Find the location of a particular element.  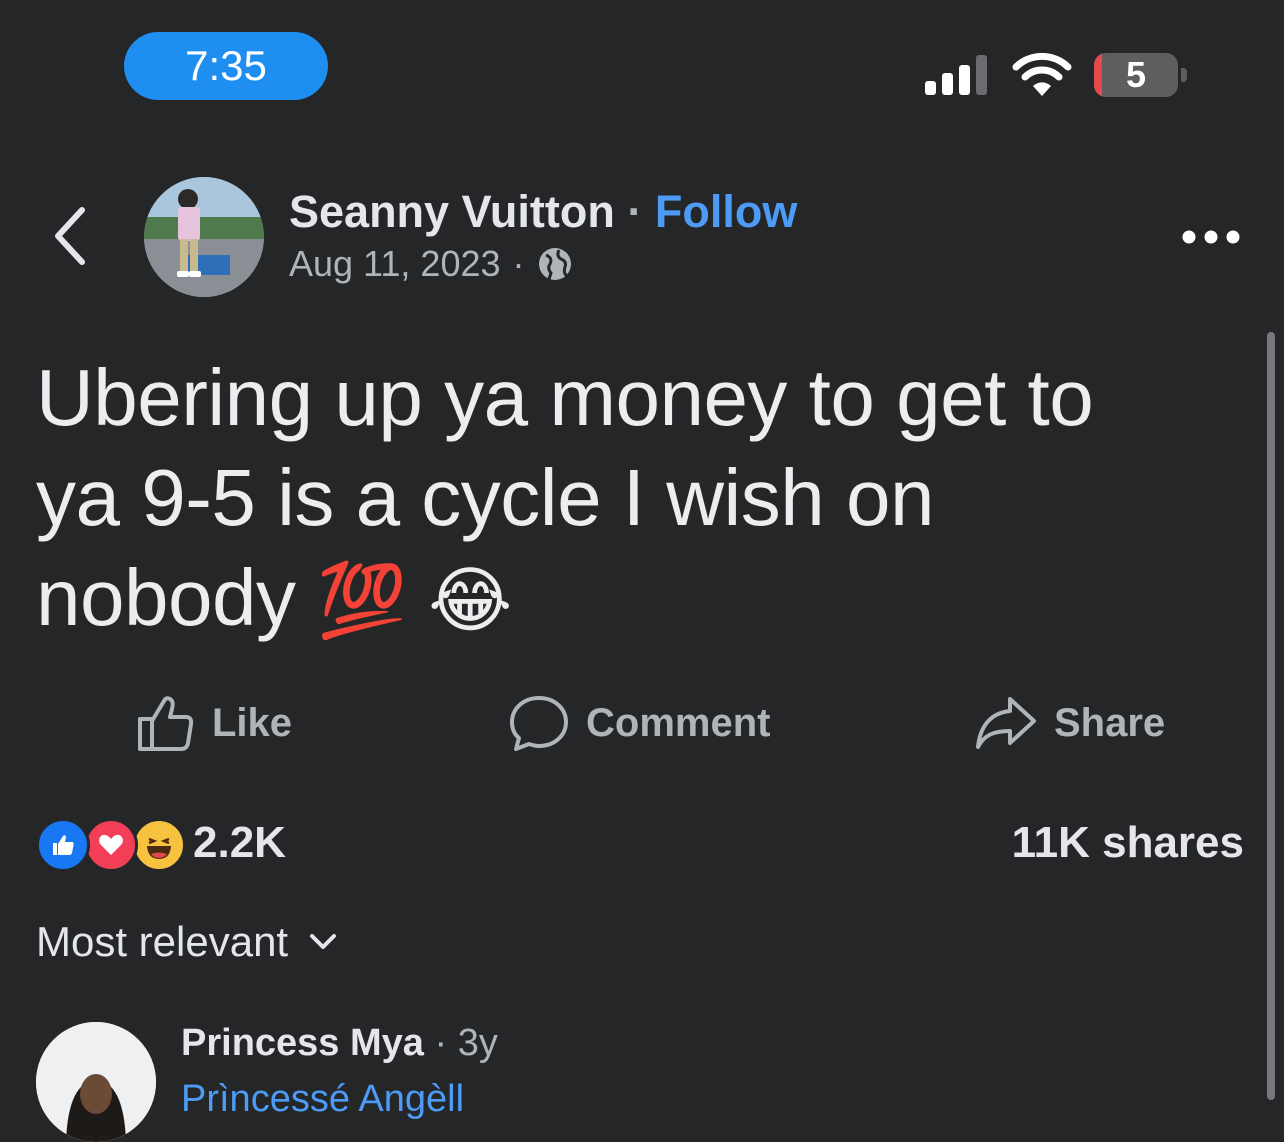

more-options-icon is located at coordinates (1211, 237).